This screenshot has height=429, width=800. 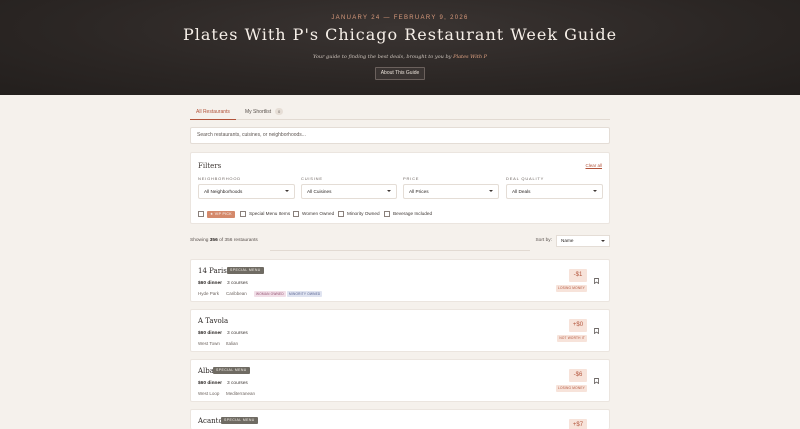 What do you see at coordinates (583, 241) in the screenshot?
I see `sort-select: Name` at bounding box center [583, 241].